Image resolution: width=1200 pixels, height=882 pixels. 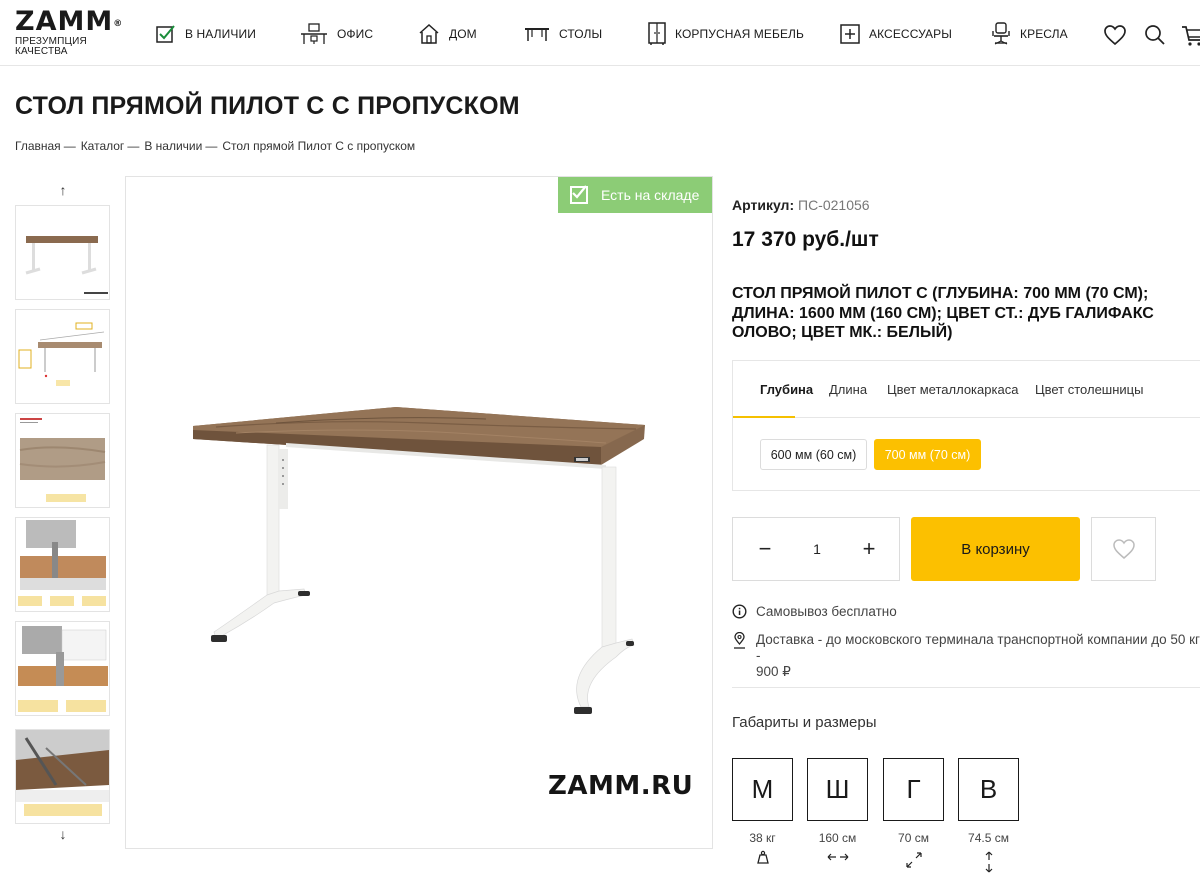 What do you see at coordinates (826, 611) in the screenshot?
I see `pickup-text: Самовывоз бесплатно` at bounding box center [826, 611].